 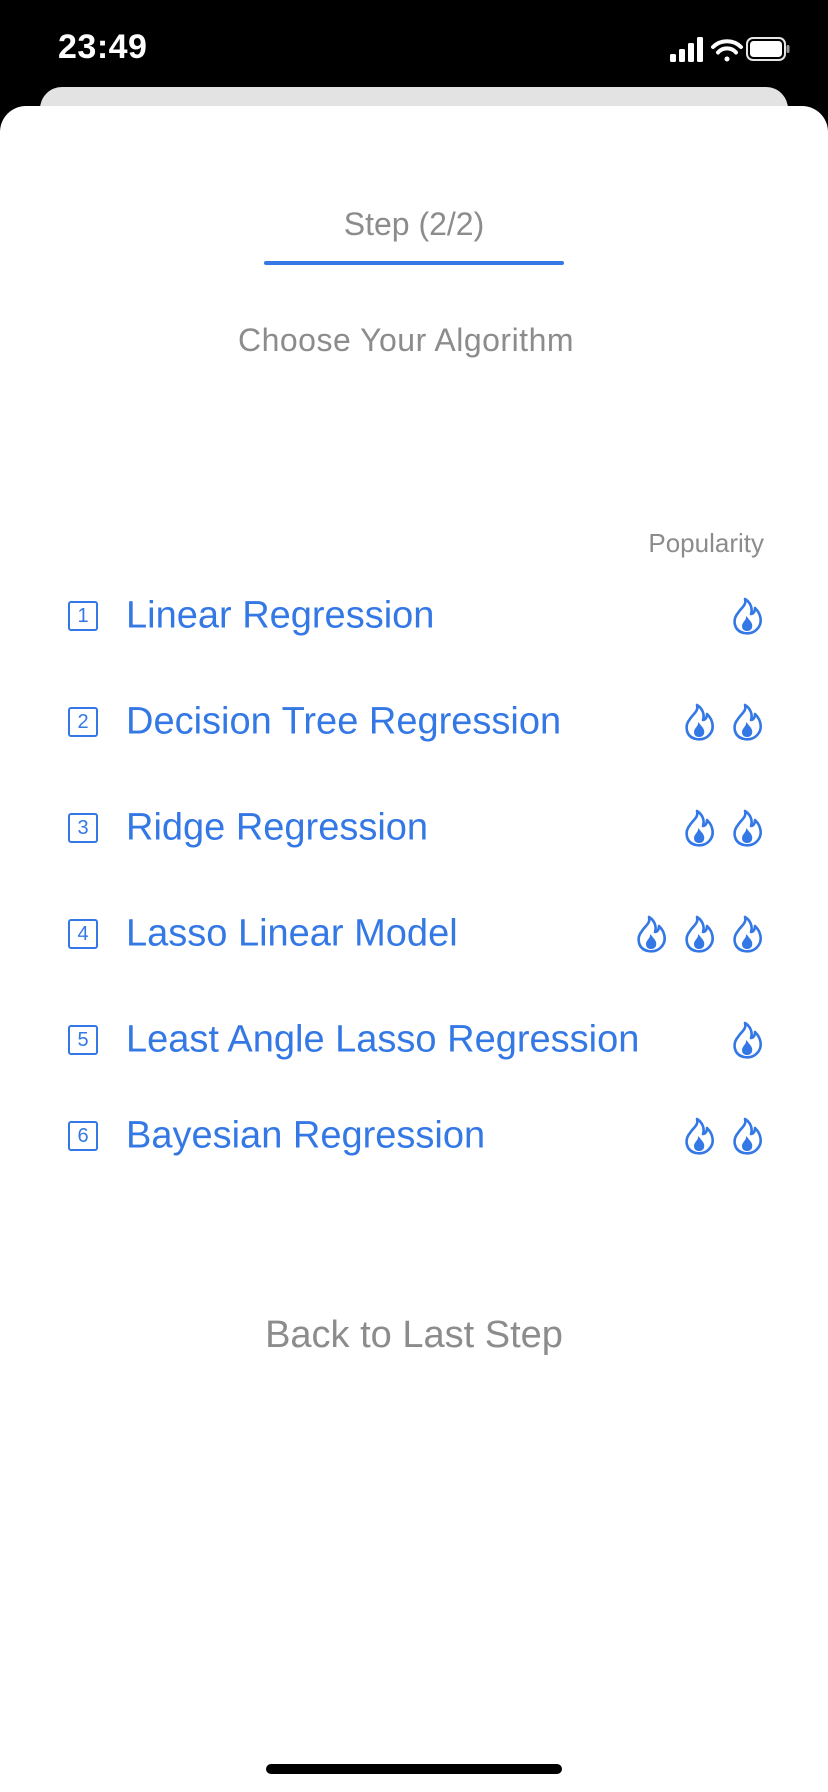 I want to click on algorithm-label: Lasso Linear Model, so click(x=292, y=933).